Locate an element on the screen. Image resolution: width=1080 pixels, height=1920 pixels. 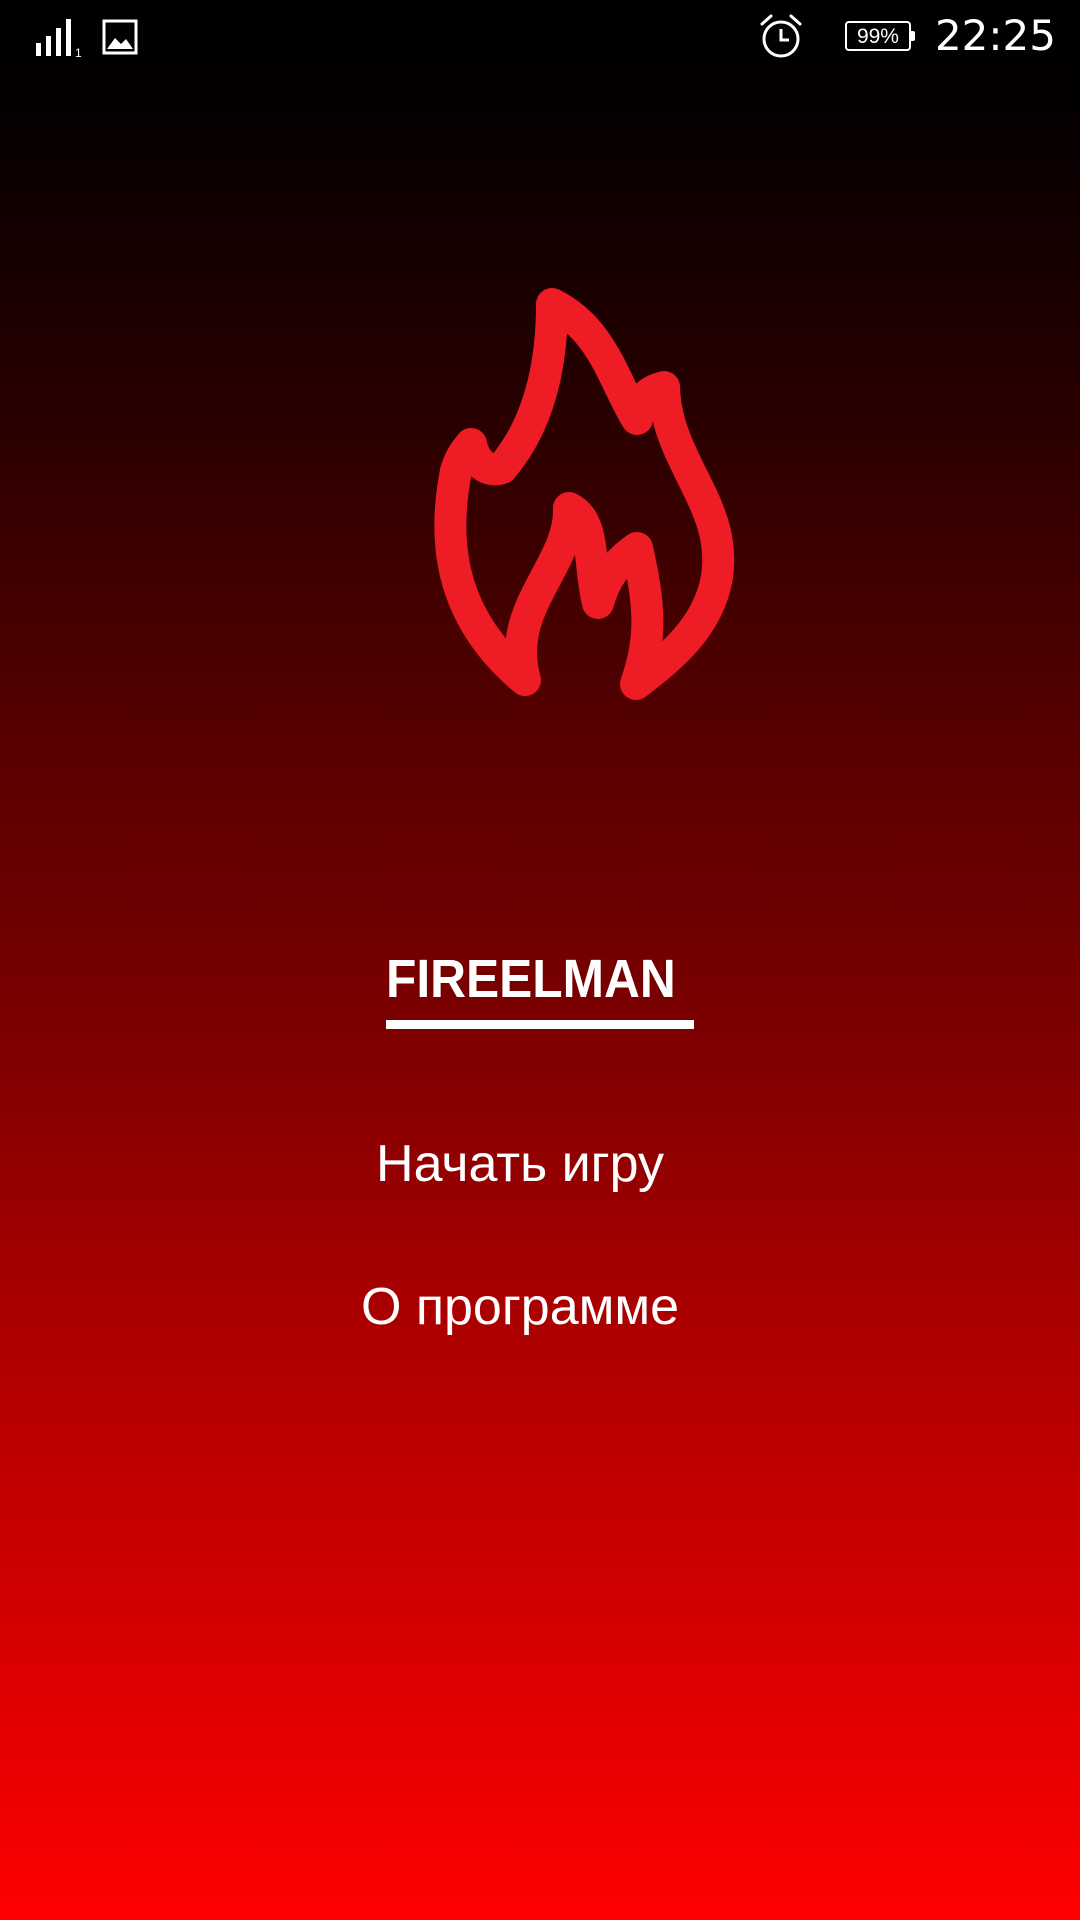
status-bar: 1 99% 22:25 is located at coordinates (540, 37).